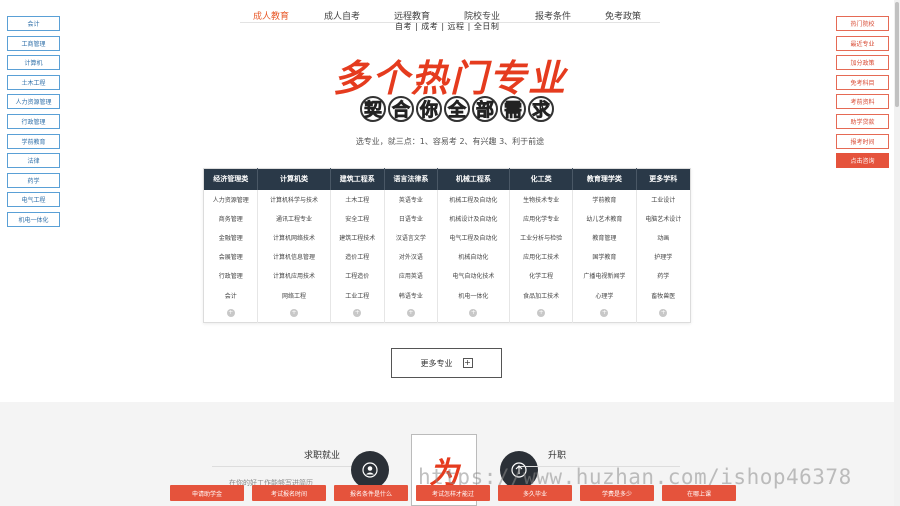 This screenshot has height=506, width=900. I want to click on sidebar-item-hot-schools: 热门院校, so click(862, 23).